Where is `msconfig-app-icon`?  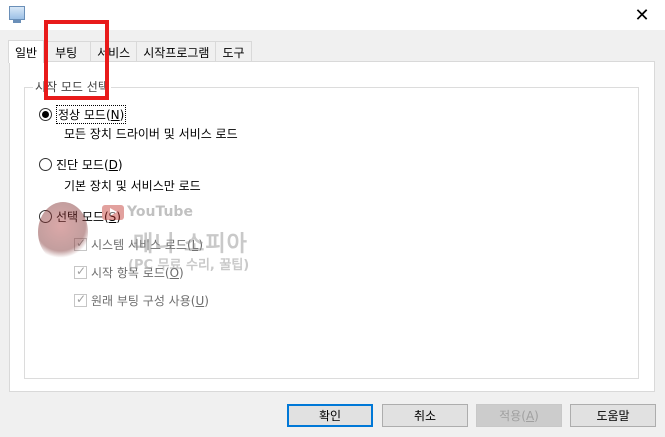 msconfig-app-icon is located at coordinates (17, 14).